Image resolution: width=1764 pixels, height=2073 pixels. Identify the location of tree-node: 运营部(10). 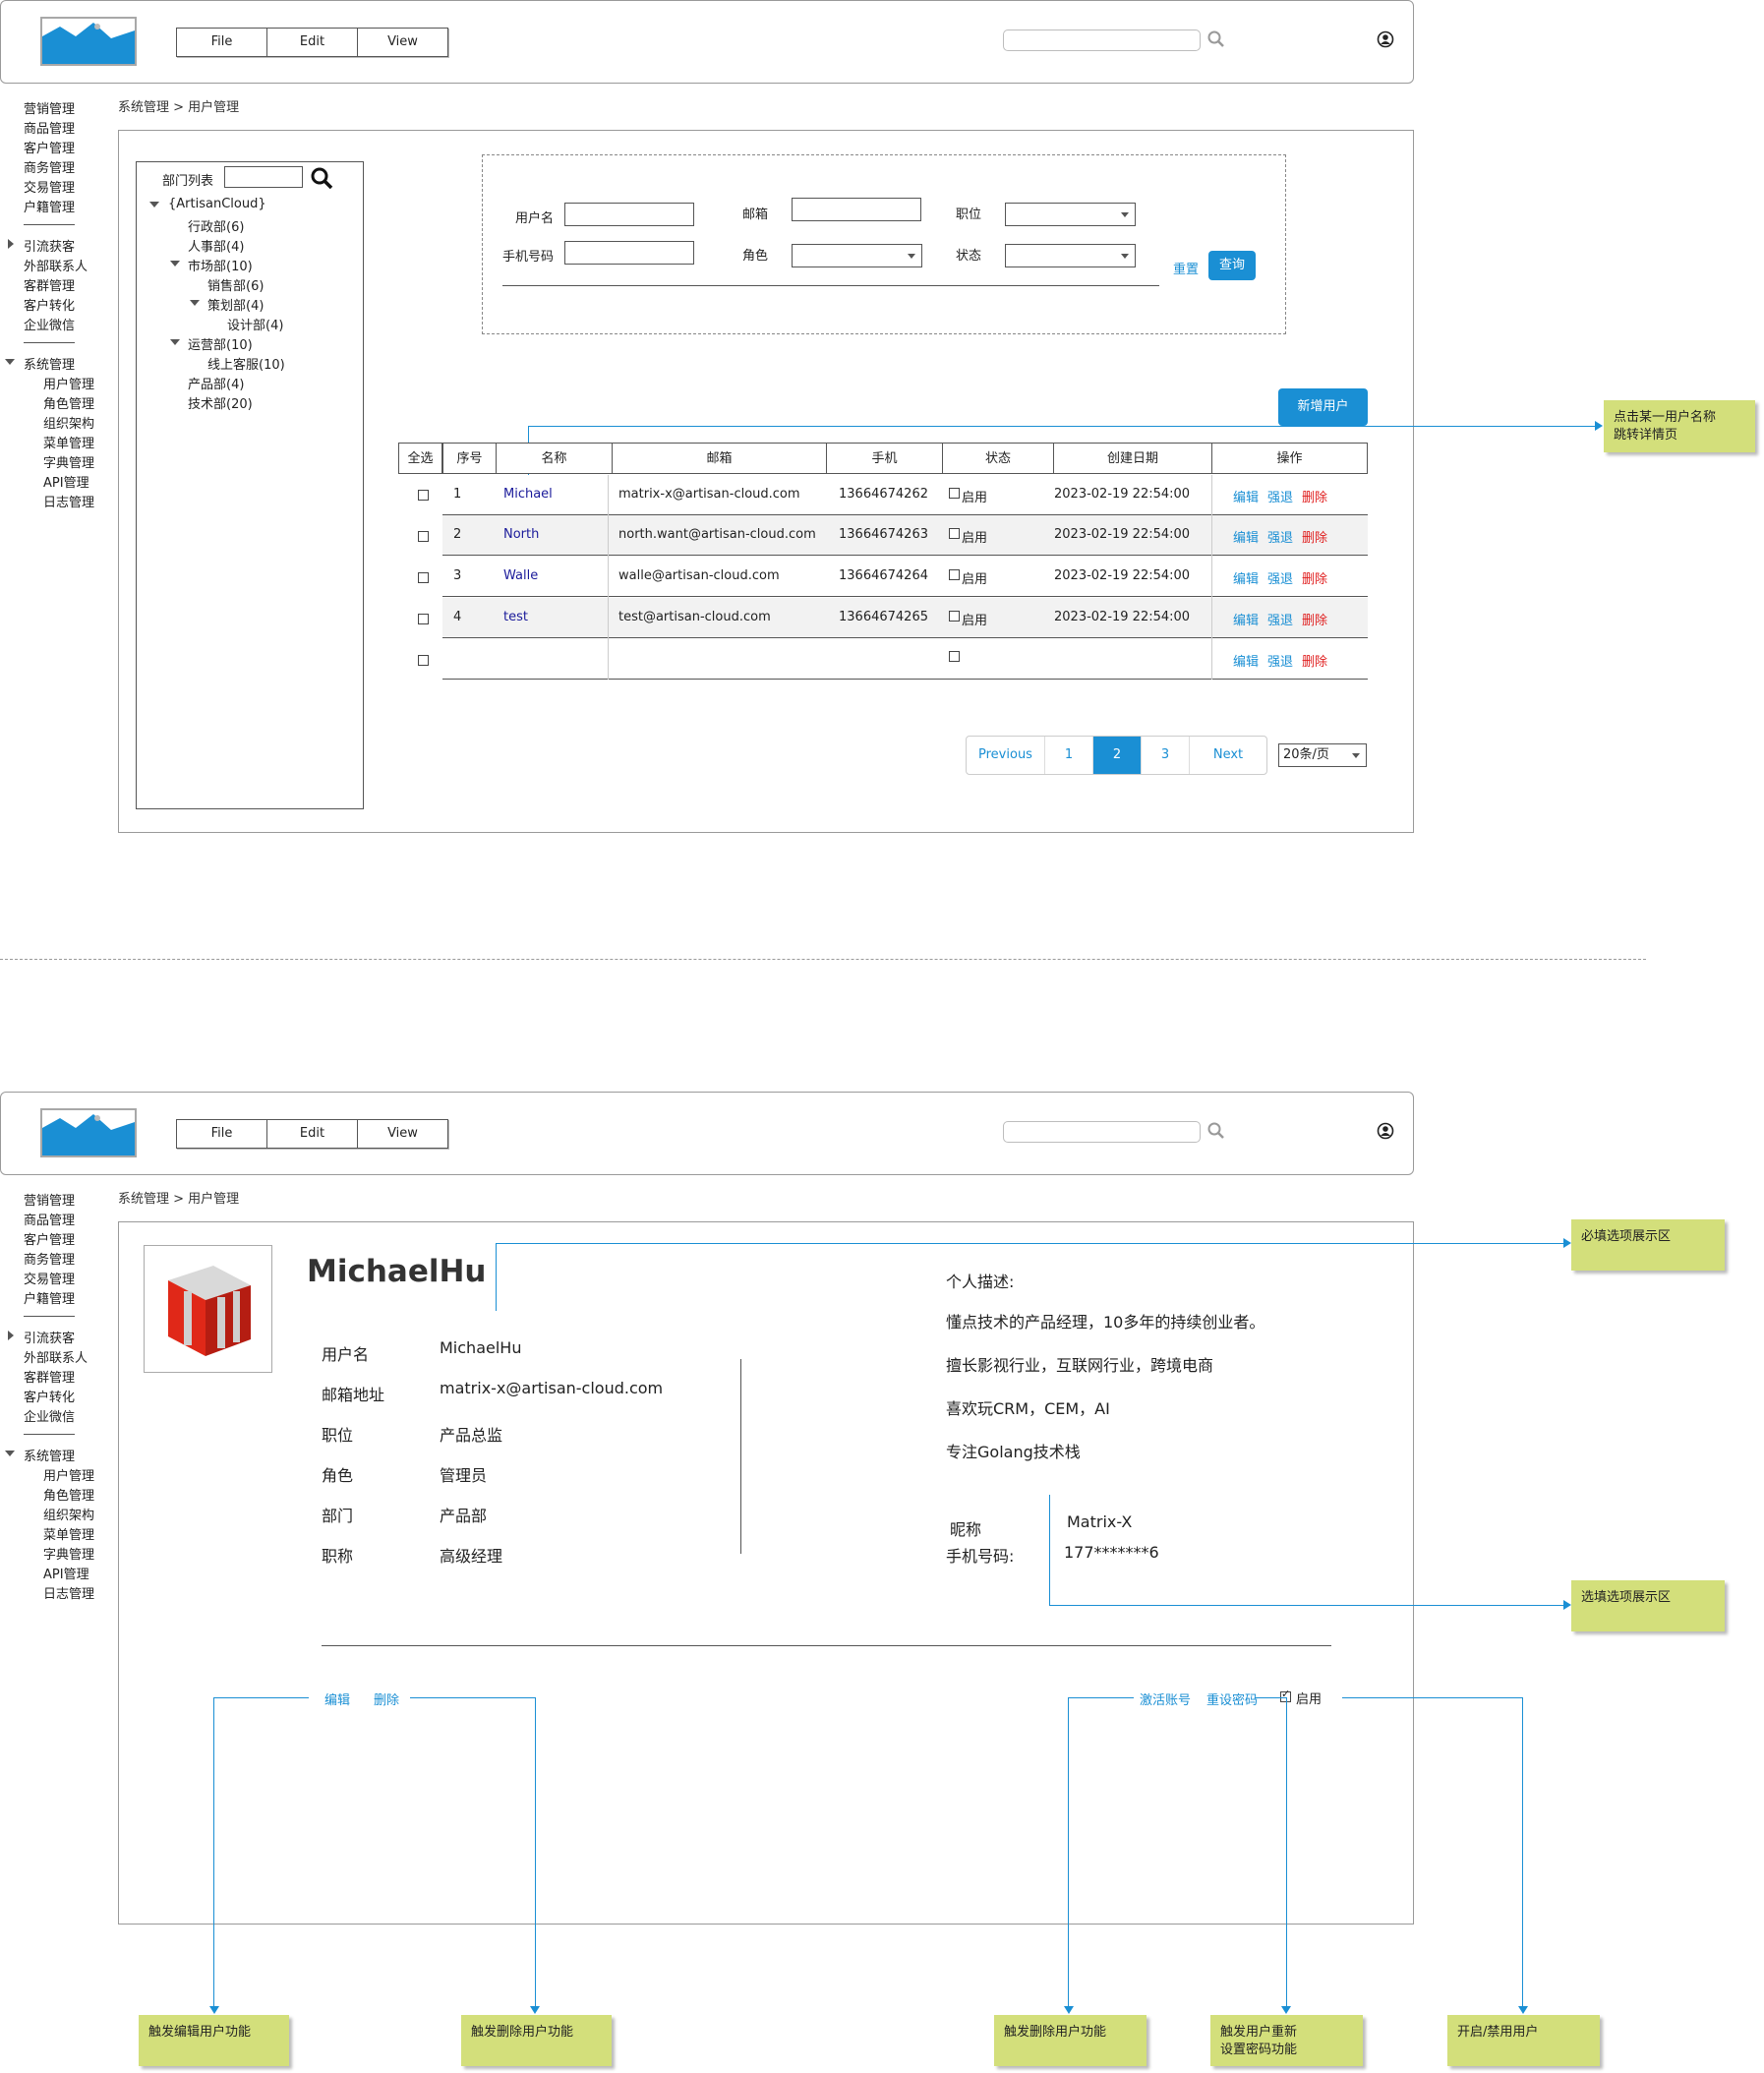
(220, 343).